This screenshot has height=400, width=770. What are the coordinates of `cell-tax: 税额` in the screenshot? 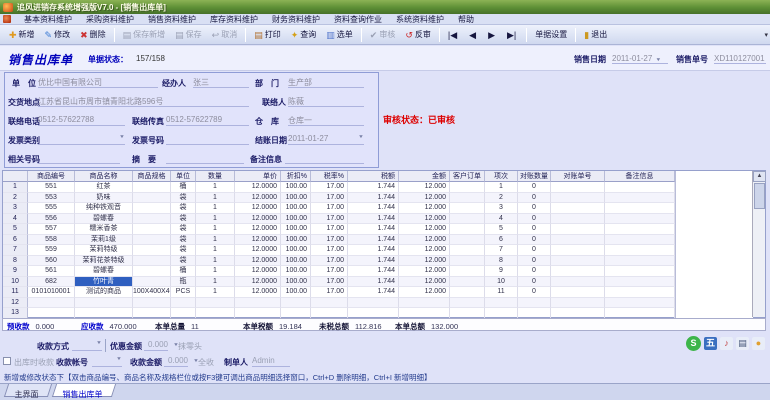 It's located at (373, 176).